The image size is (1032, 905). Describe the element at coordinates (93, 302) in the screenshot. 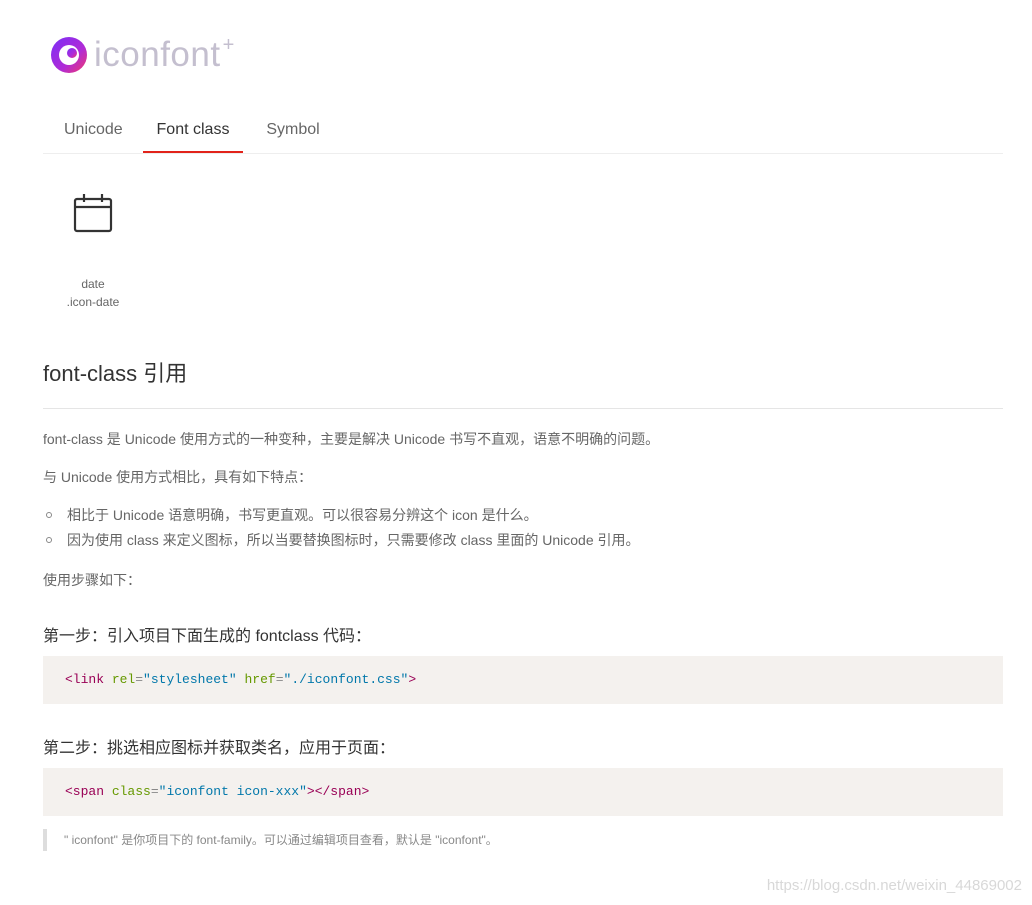

I see `icon-class-code: .icon-date` at that location.